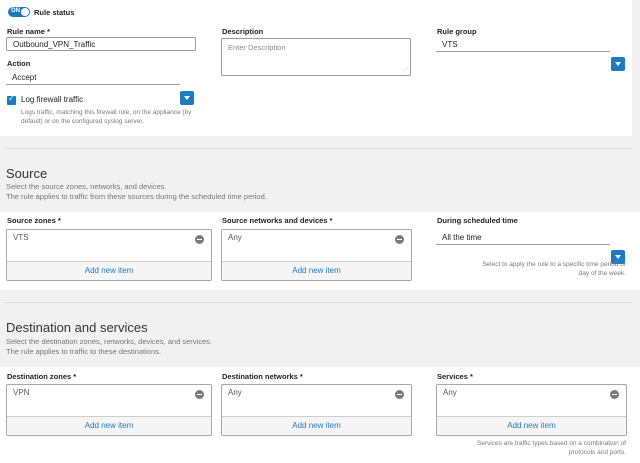 The width and height of the screenshot is (640, 463). I want to click on toggle-knob, so click(25, 12).